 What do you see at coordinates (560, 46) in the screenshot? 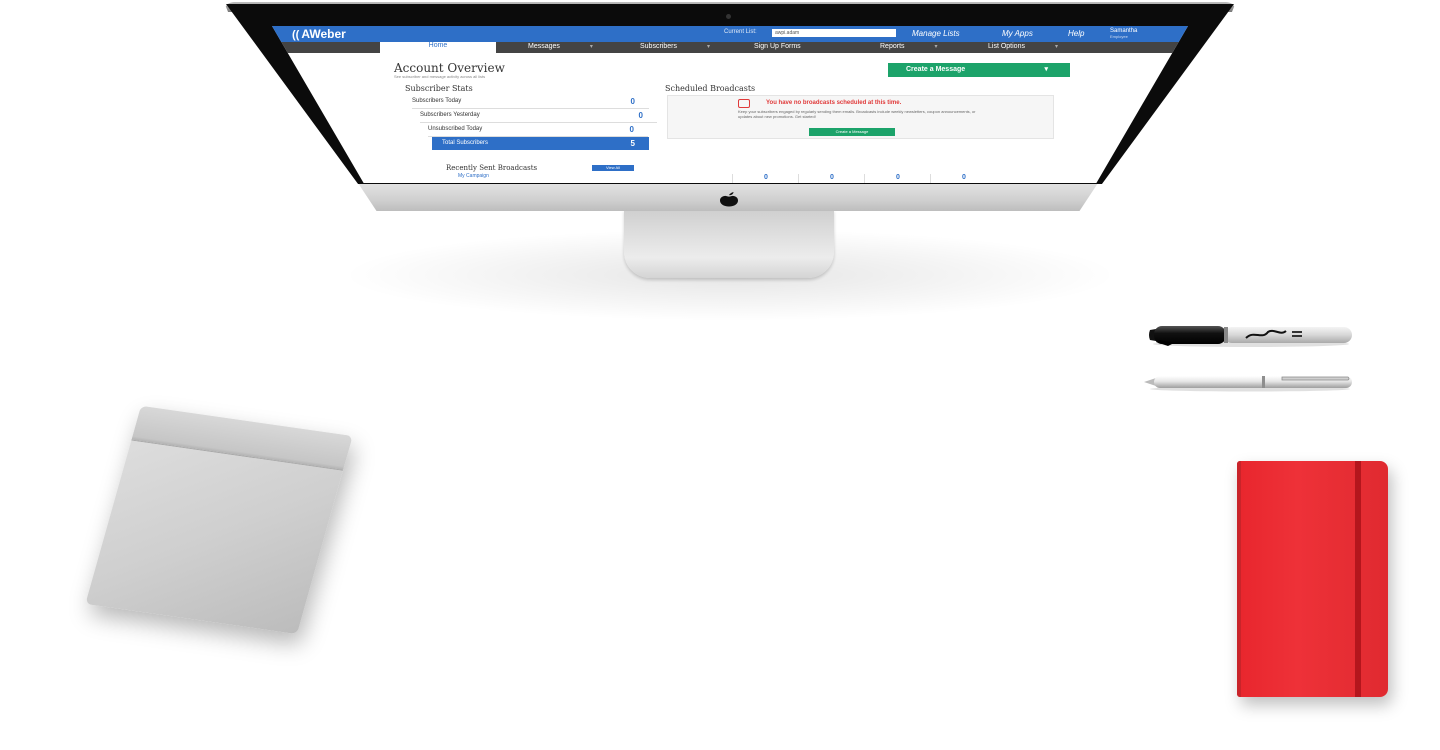
I see `nav-messages: Messages ▾` at bounding box center [560, 46].